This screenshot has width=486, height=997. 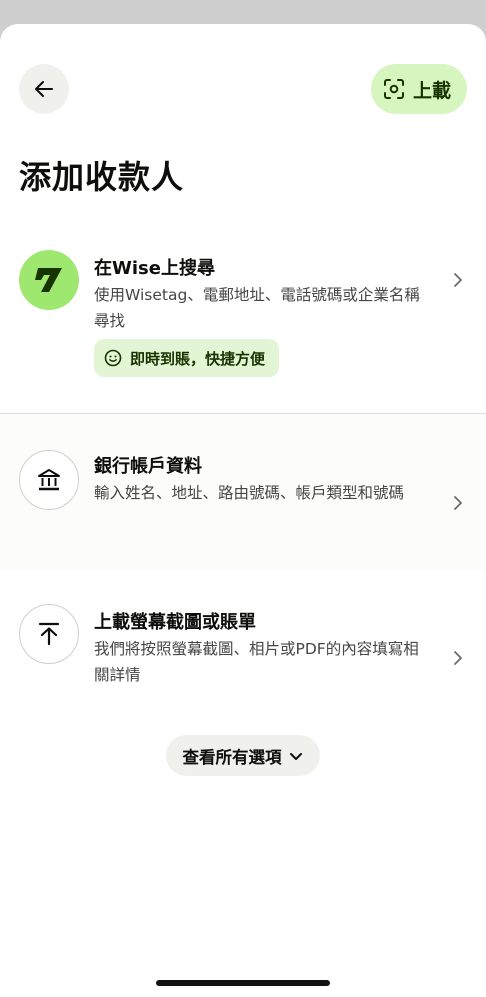 I want to click on option-title: 銀行帳戶資料, so click(x=148, y=466).